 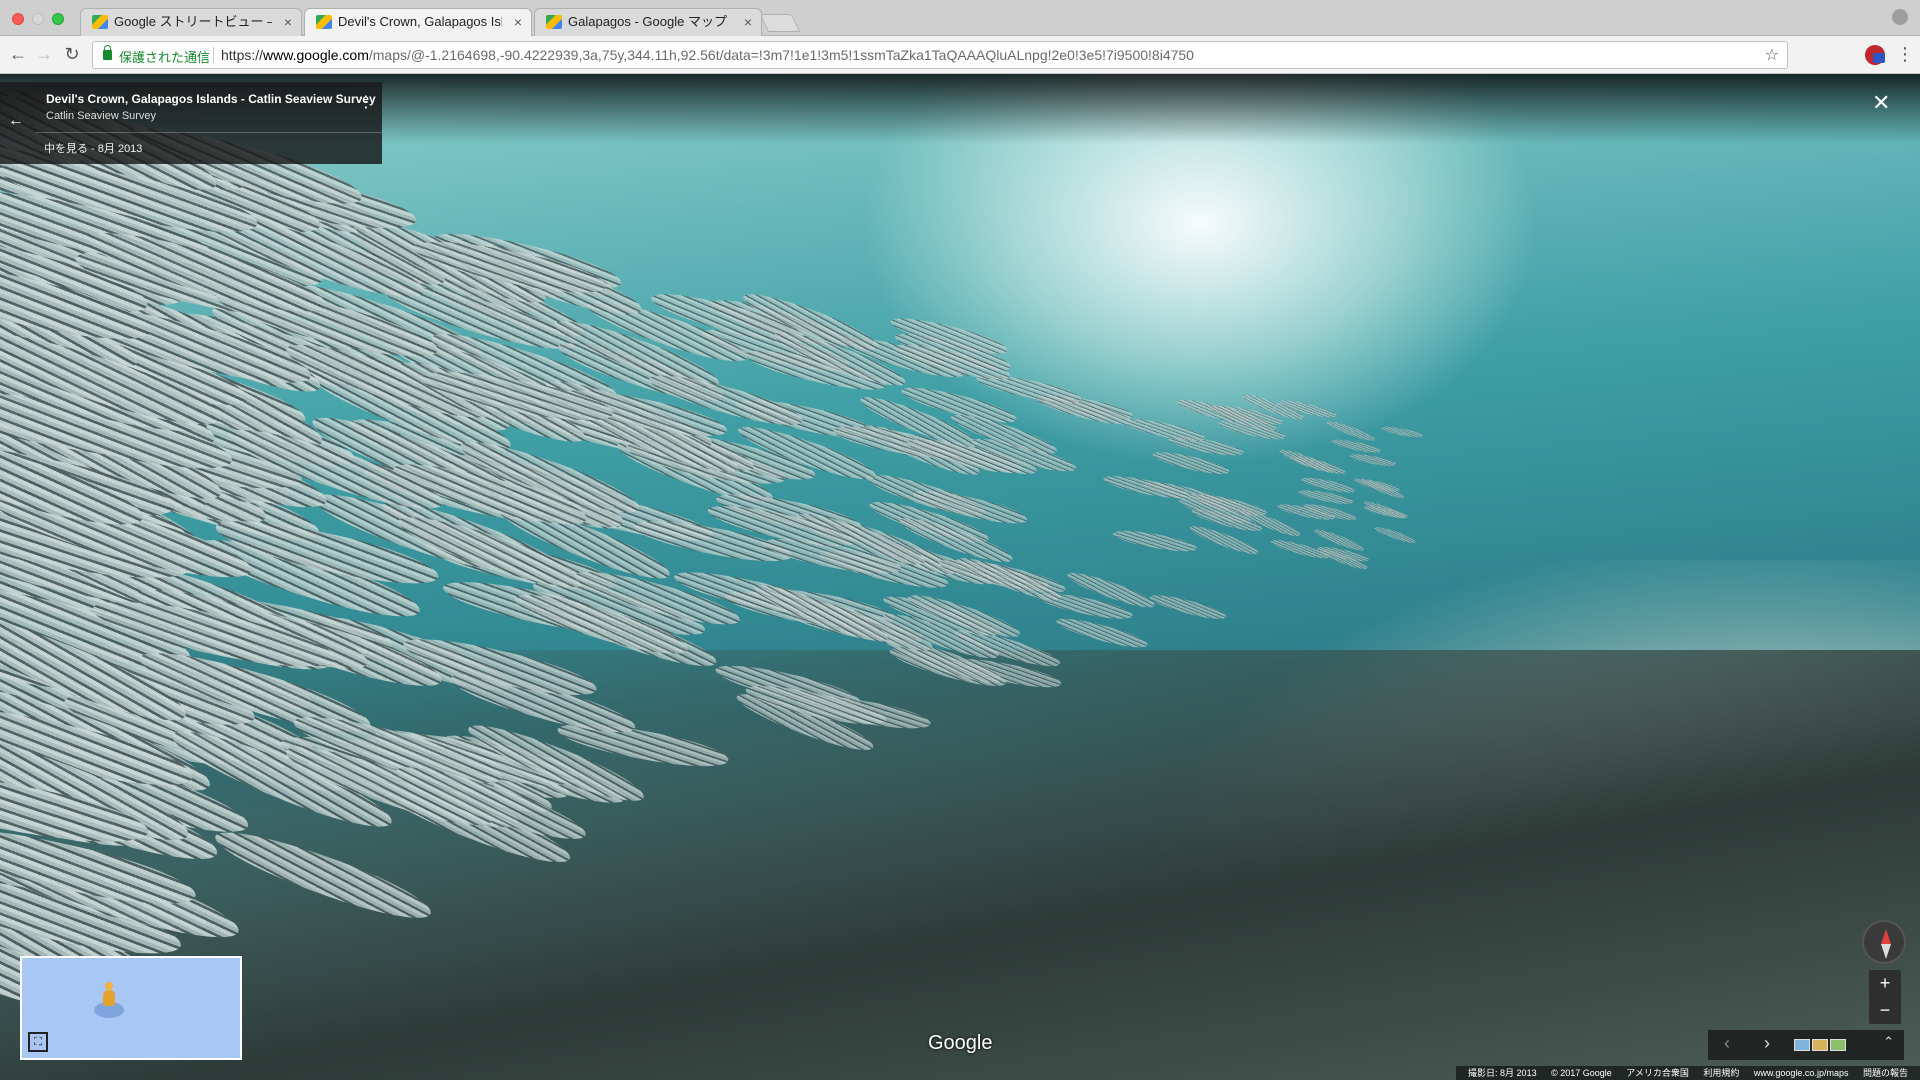 What do you see at coordinates (1772, 55) in the screenshot?
I see `star-icon: ☆` at bounding box center [1772, 55].